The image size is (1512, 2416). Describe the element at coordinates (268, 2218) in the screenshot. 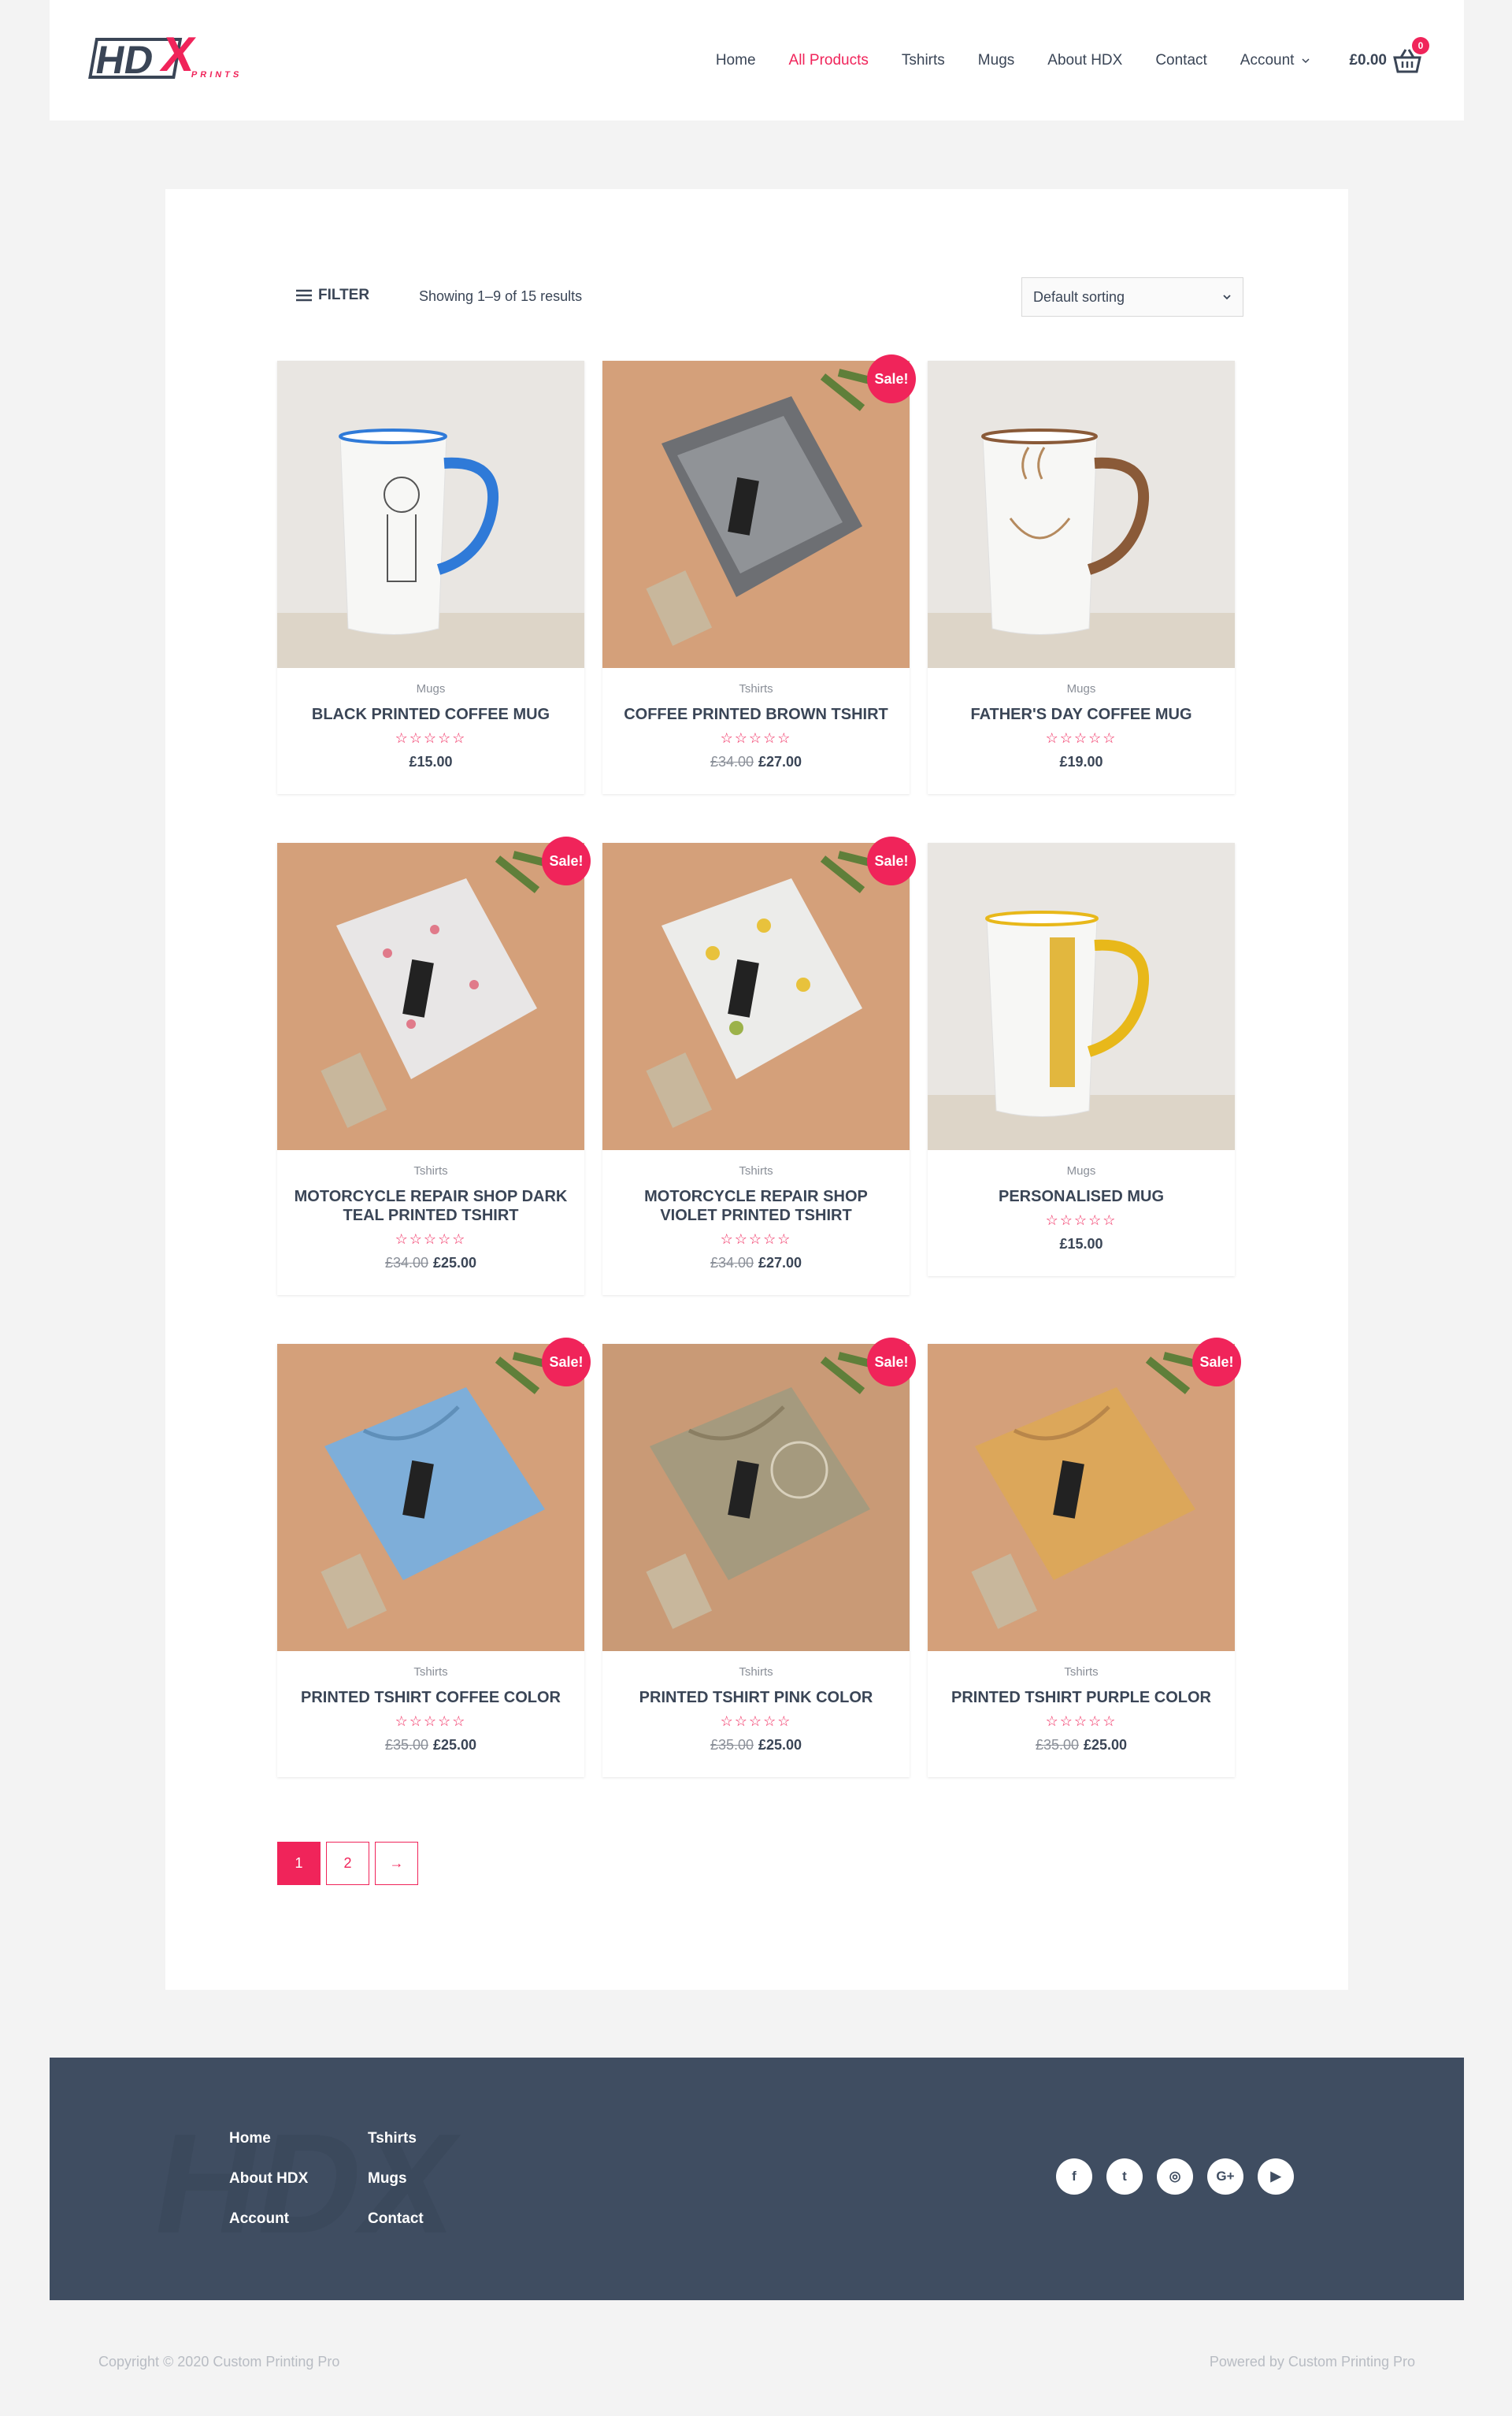

I see `footer-link-account: Account` at that location.